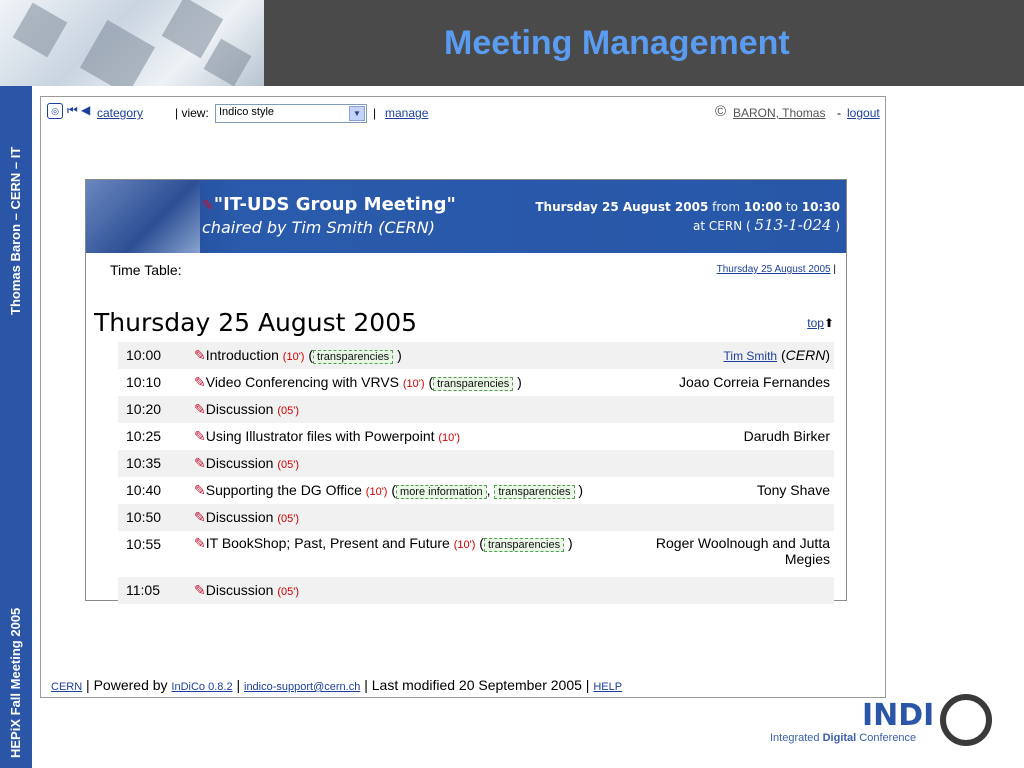  I want to click on support-email-link: indico-support@cern.ch, so click(302, 687).